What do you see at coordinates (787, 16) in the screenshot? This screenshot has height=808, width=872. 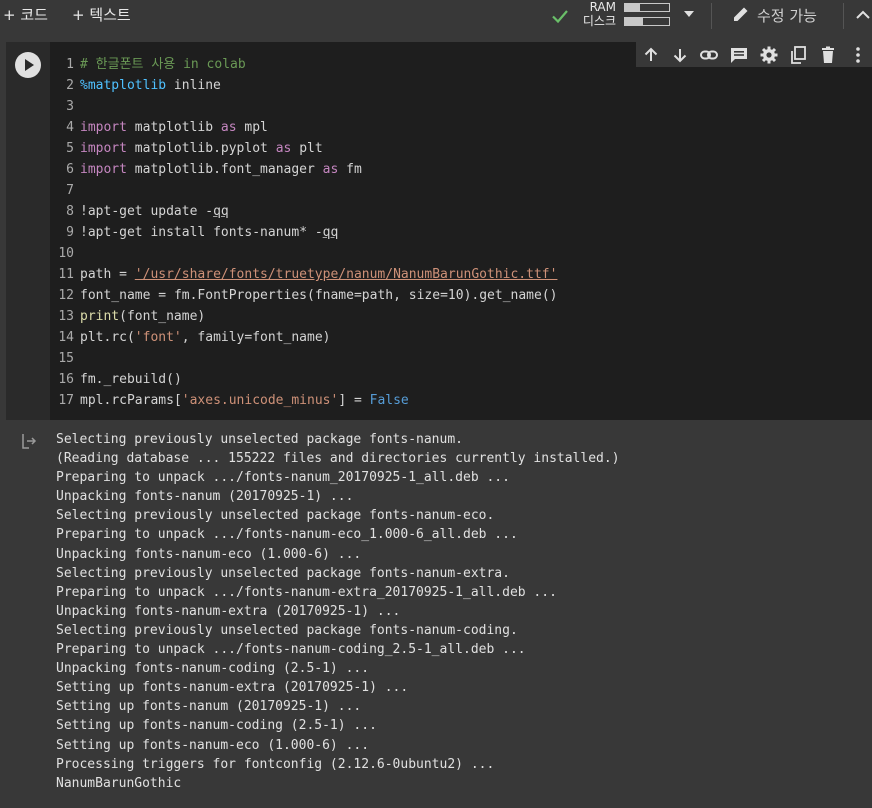 I see `edit-mode-label: 수정 가능` at bounding box center [787, 16].